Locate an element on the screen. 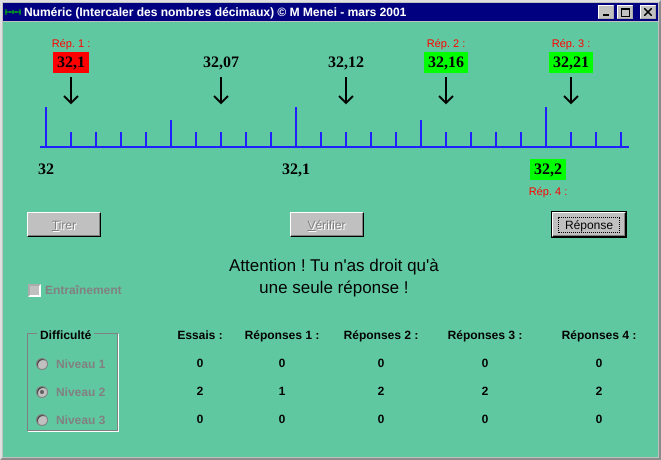 This screenshot has width=661, height=460. table-cell-text: 1 is located at coordinates (282, 391).